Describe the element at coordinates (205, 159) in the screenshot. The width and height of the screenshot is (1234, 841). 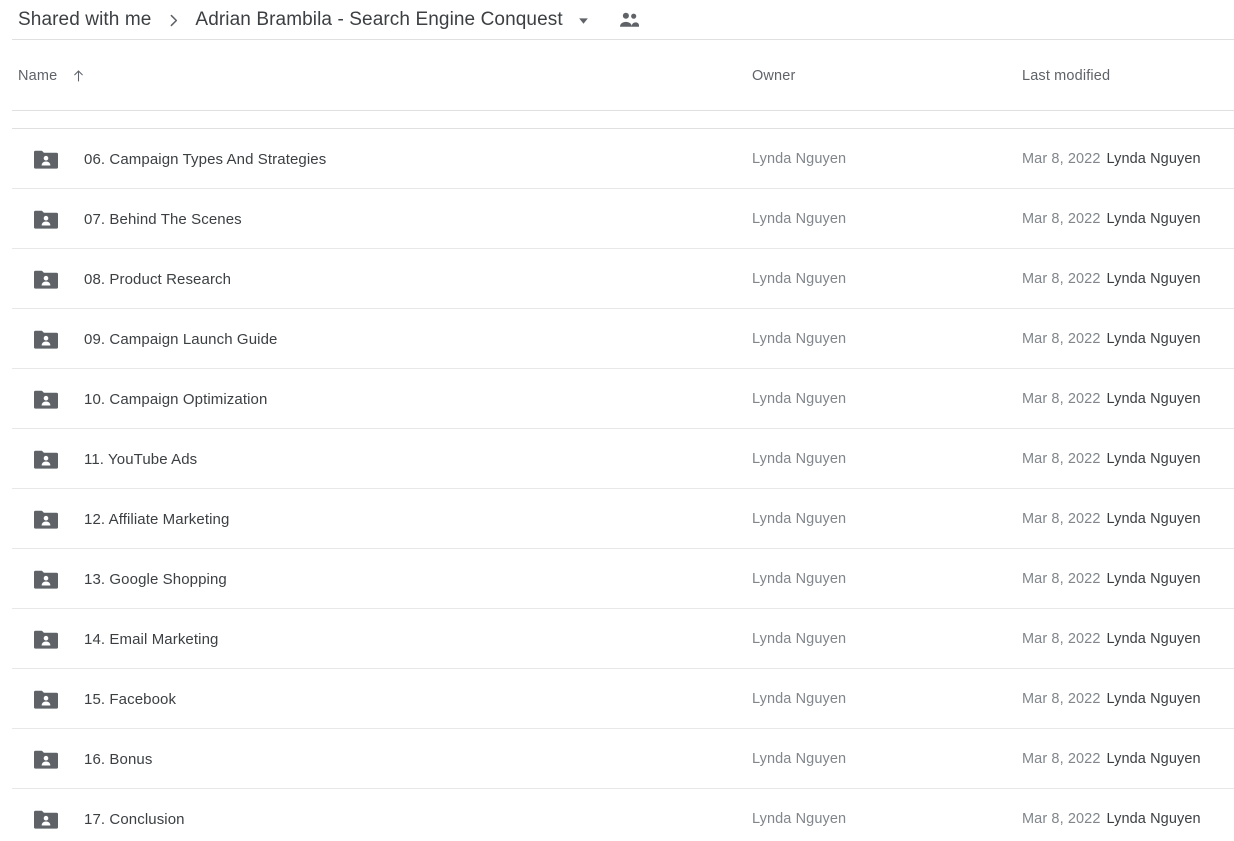
I see `file-name: 06. Campaign Types And Strategies` at that location.